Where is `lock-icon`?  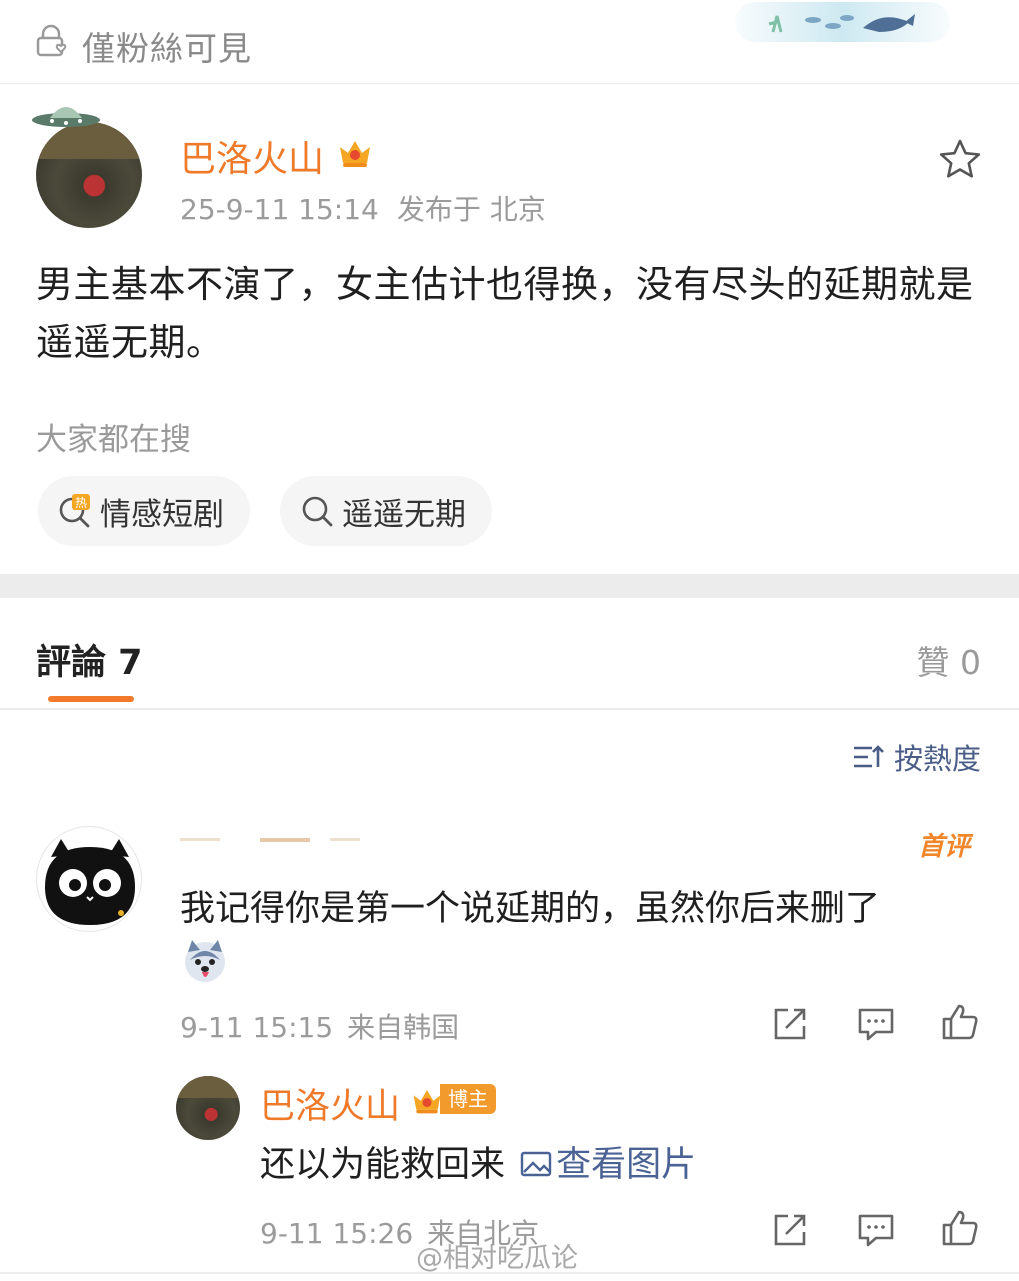
lock-icon is located at coordinates (51, 40).